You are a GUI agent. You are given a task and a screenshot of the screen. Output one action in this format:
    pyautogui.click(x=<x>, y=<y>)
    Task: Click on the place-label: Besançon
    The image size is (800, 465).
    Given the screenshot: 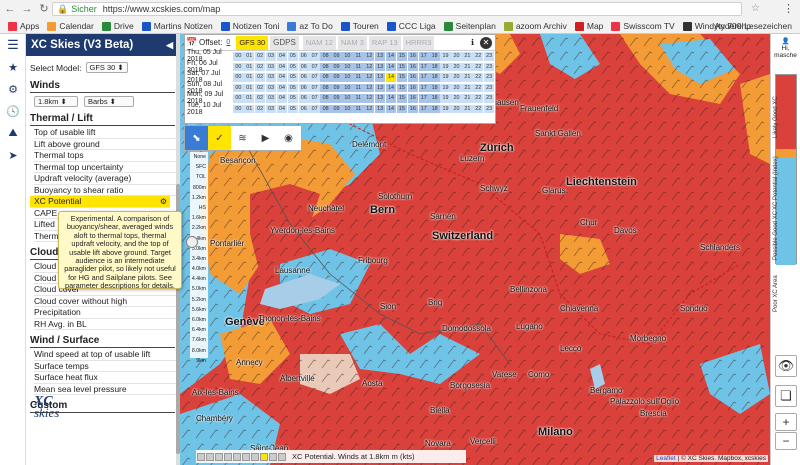 What is the action you would take?
    pyautogui.click(x=238, y=160)
    